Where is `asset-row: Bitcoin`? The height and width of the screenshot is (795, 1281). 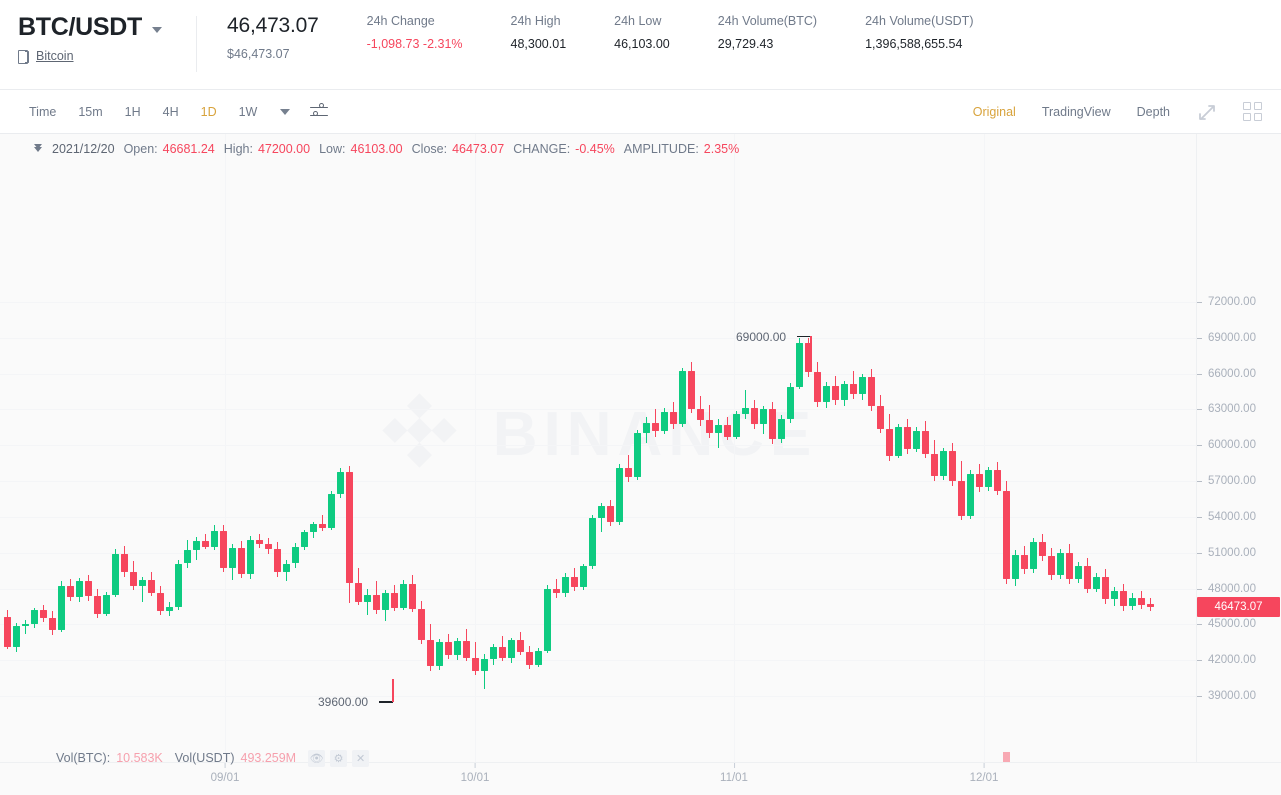 asset-row: Bitcoin is located at coordinates (107, 56).